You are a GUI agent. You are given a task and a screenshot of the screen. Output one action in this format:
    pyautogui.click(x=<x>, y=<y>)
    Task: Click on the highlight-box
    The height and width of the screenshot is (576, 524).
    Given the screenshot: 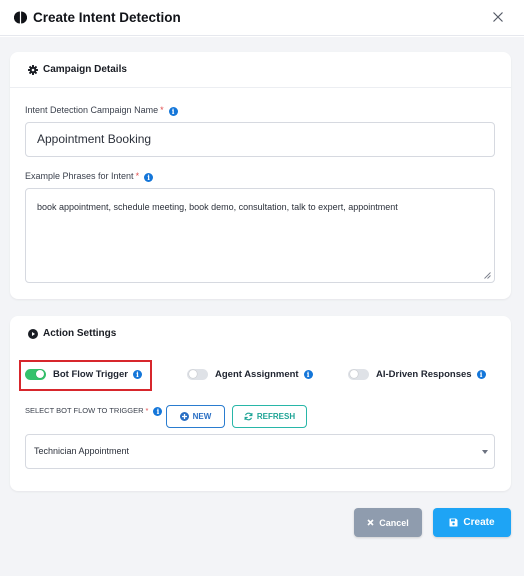 What is the action you would take?
    pyautogui.click(x=85, y=375)
    